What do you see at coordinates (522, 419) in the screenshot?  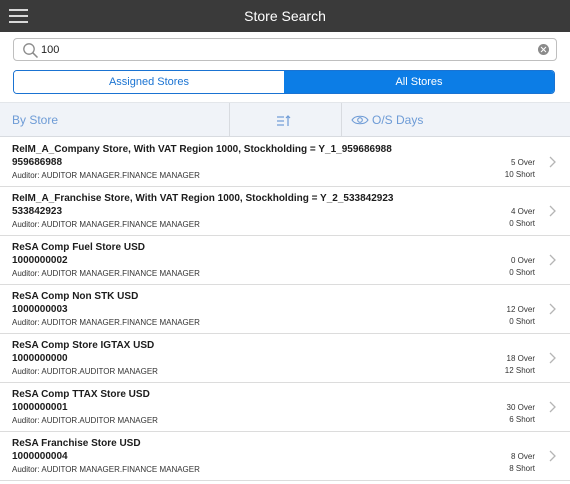 I see `short-count: 6 Short` at bounding box center [522, 419].